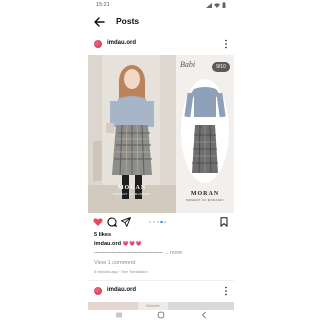 The width and height of the screenshot is (320, 320). What do you see at coordinates (224, 222) in the screenshot?
I see `bookmark-icon` at bounding box center [224, 222].